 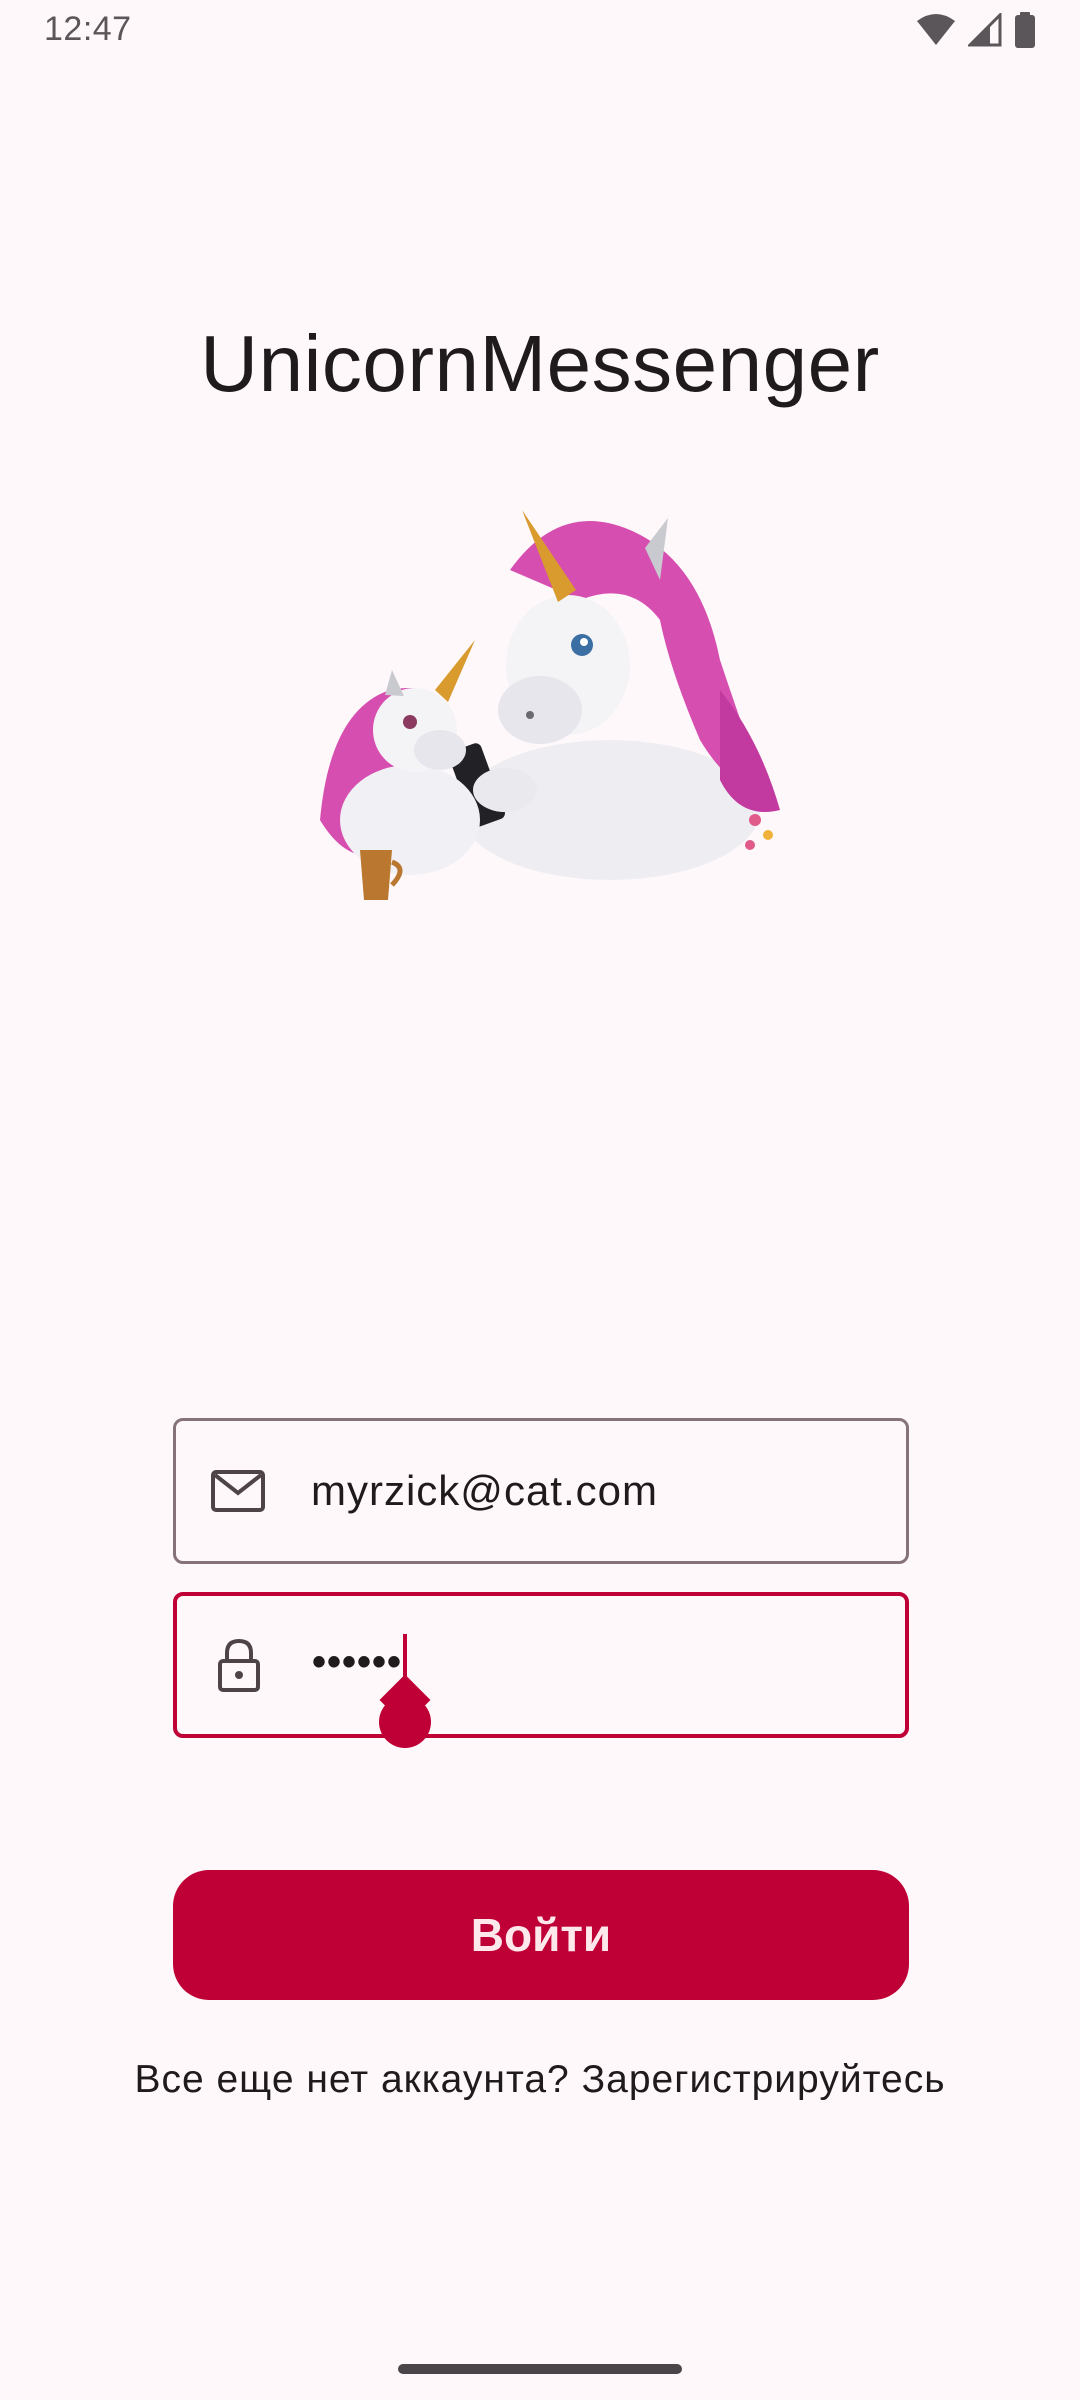 What do you see at coordinates (239, 1665) in the screenshot?
I see `lock-icon` at bounding box center [239, 1665].